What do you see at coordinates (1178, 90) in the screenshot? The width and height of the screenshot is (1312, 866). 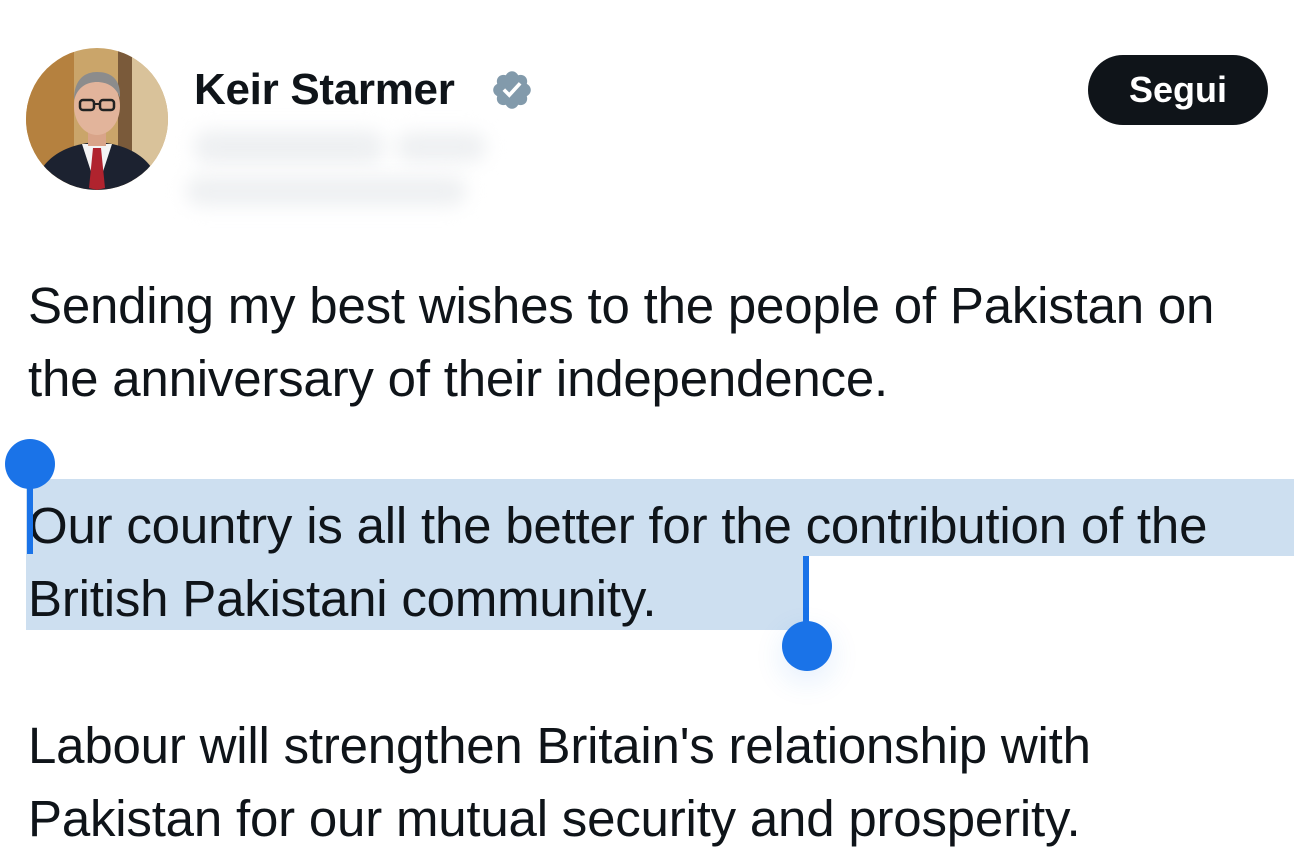 I see `follow-button: Segui` at bounding box center [1178, 90].